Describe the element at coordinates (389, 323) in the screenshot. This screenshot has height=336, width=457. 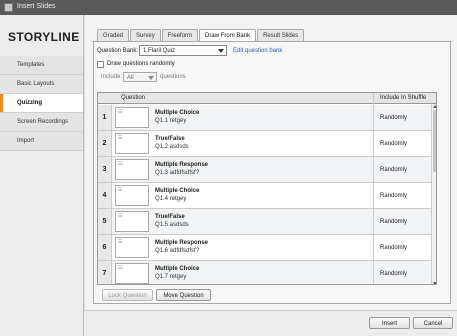
I see `insert-button: Insert` at that location.